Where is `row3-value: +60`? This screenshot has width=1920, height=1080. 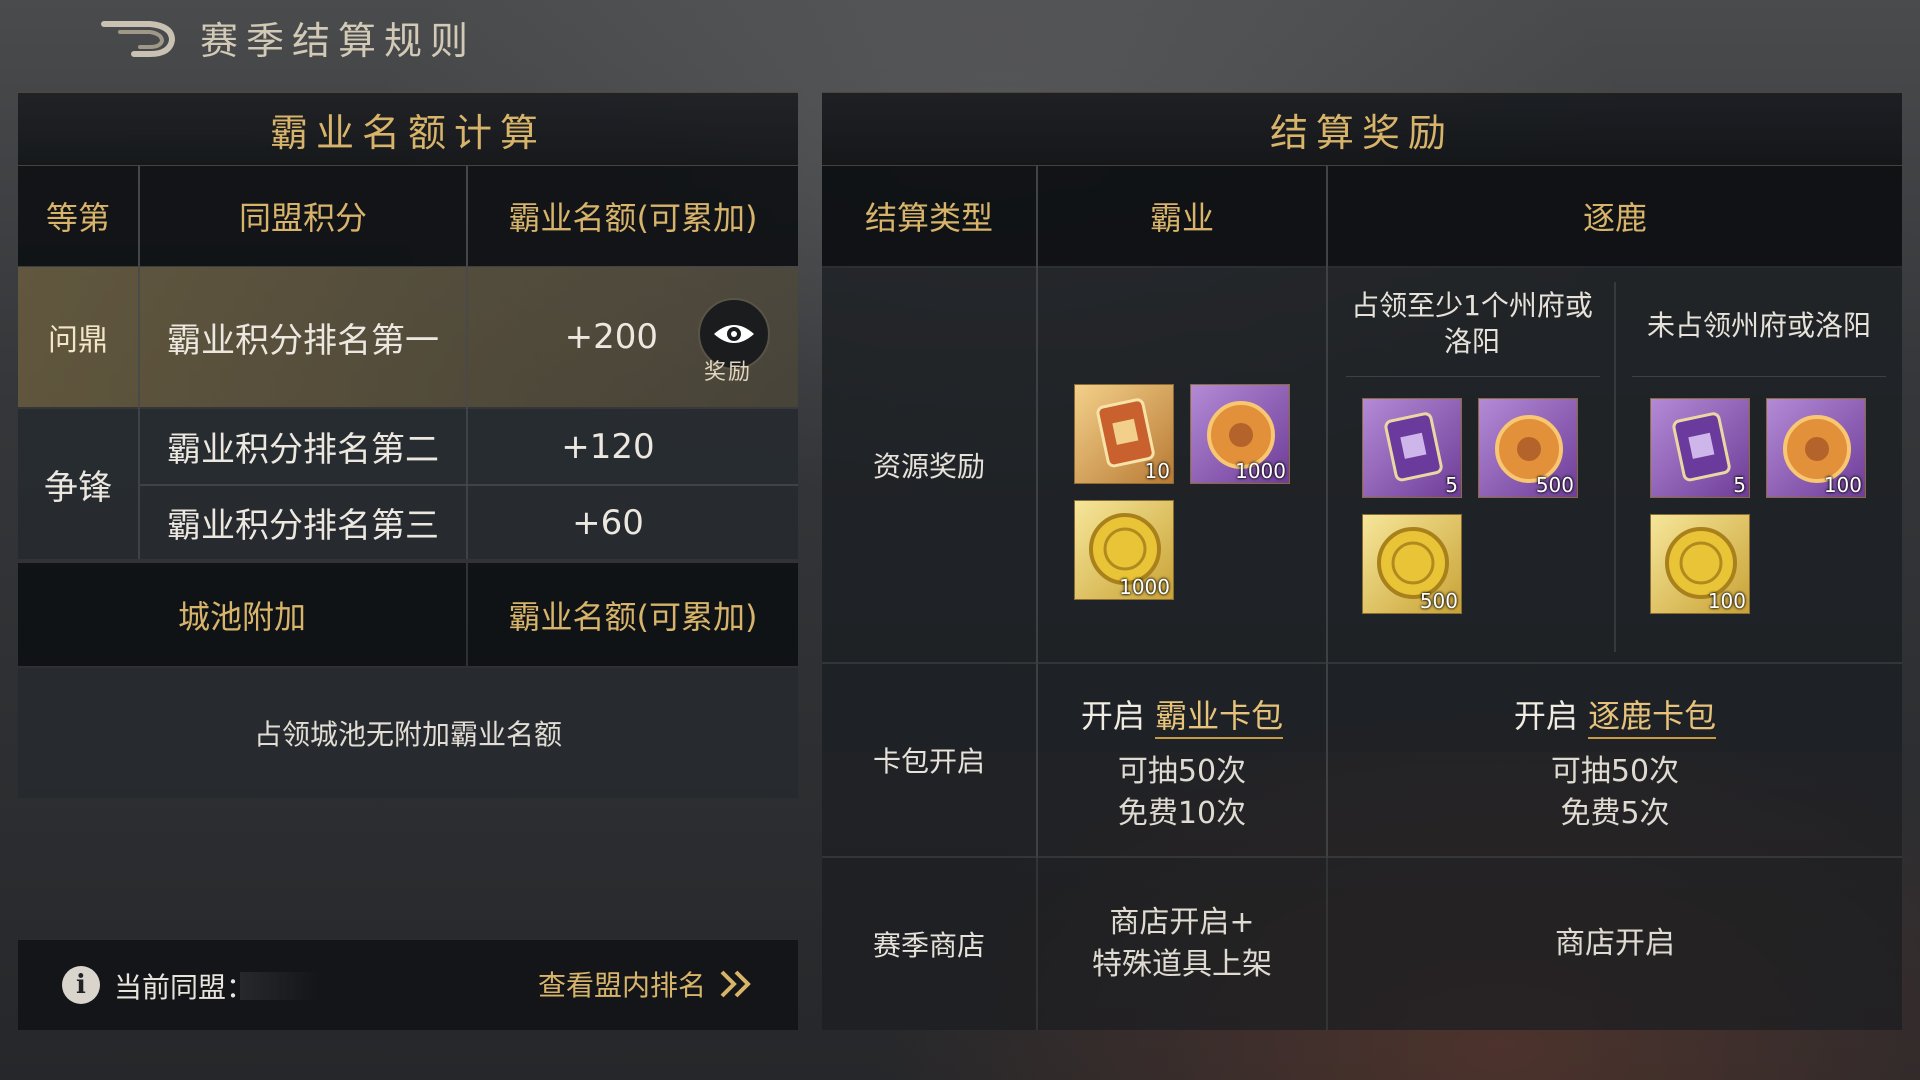
row3-value: +60 is located at coordinates (608, 522).